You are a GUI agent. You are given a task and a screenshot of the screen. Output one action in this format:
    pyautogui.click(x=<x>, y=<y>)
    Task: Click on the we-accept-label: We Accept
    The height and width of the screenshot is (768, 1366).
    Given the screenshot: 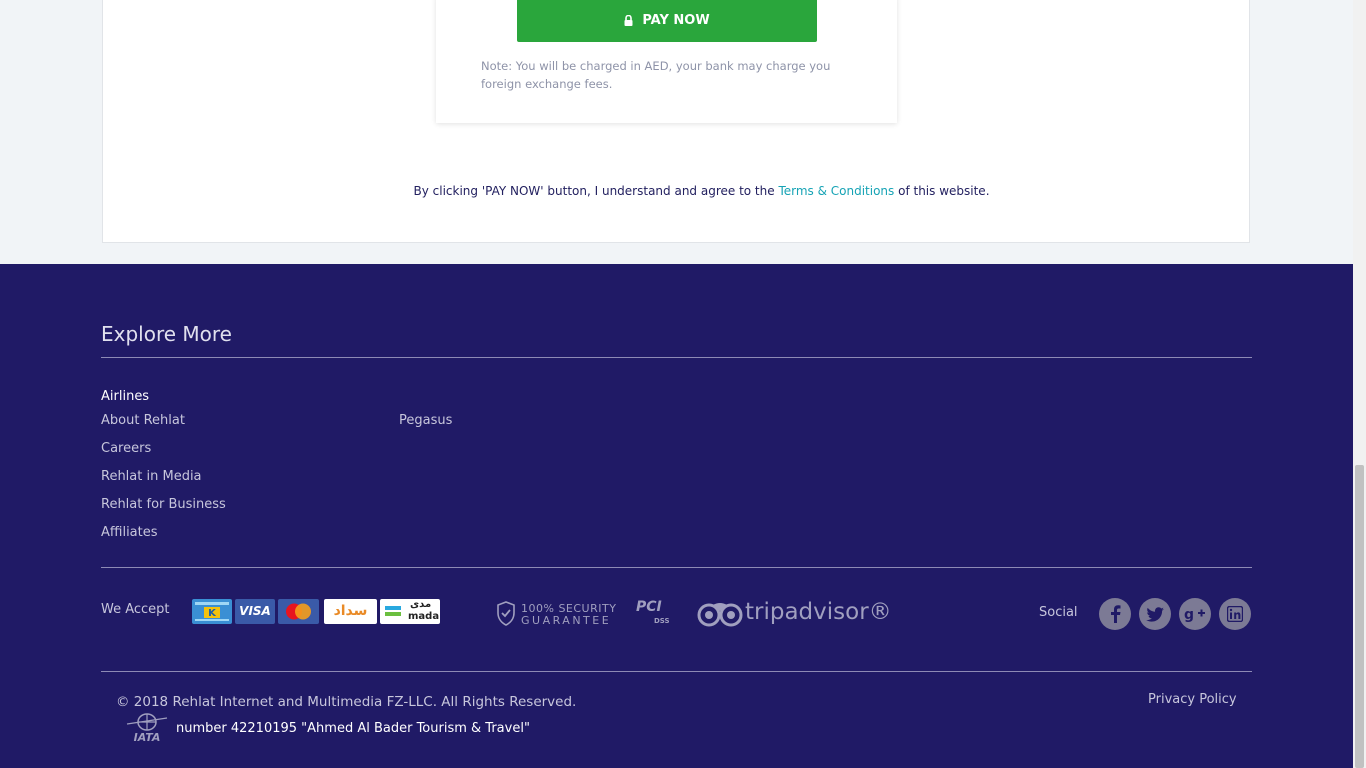 What is the action you would take?
    pyautogui.click(x=135, y=609)
    